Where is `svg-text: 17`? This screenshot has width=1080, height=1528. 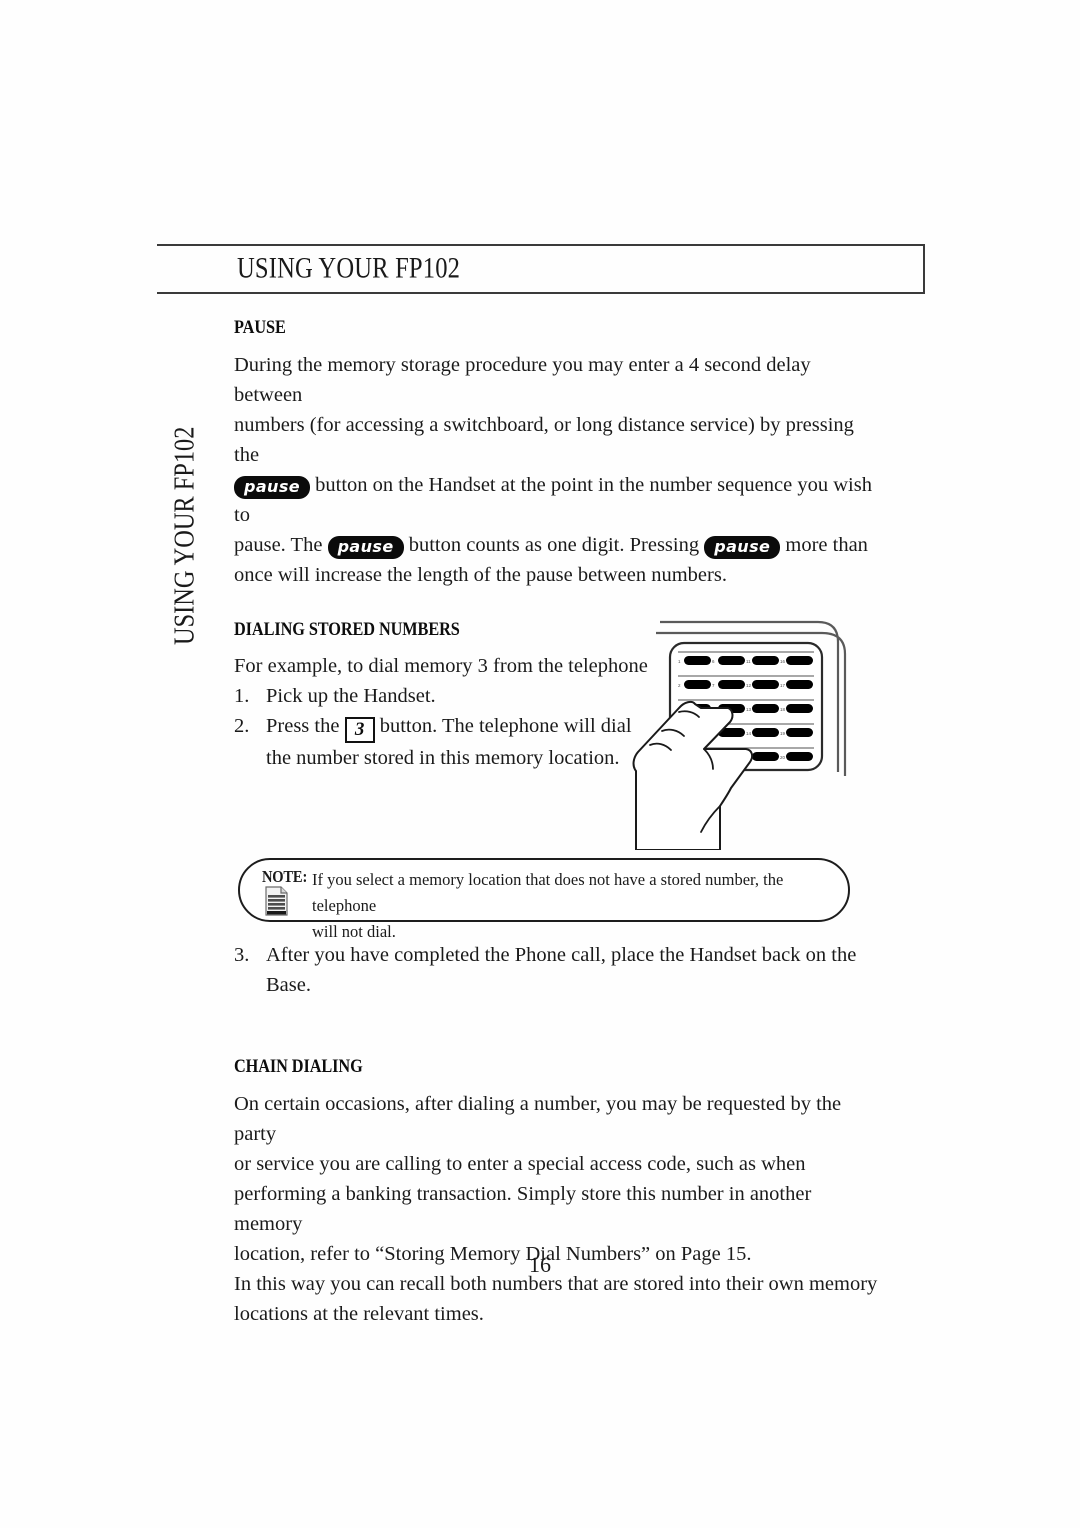
svg-text: 17 is located at coordinates (783, 685).